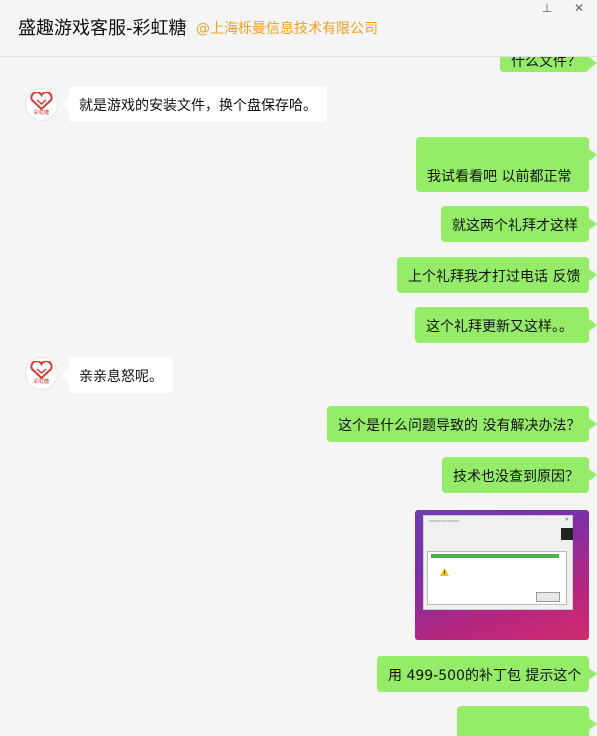 The height and width of the screenshot is (736, 597). What do you see at coordinates (548, 597) in the screenshot?
I see `dialog-ok-button-image` at bounding box center [548, 597].